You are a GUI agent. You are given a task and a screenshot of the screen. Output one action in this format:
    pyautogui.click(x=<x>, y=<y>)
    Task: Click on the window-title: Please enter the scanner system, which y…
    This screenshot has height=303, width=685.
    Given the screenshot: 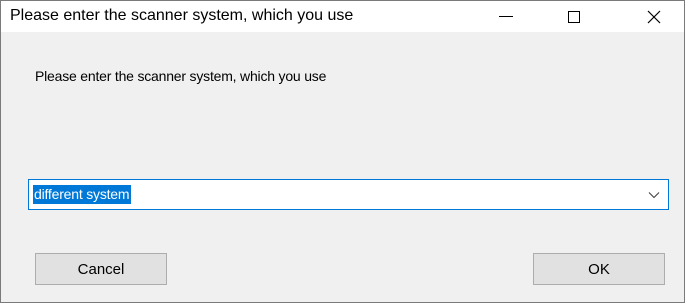 What is the action you would take?
    pyautogui.click(x=182, y=15)
    